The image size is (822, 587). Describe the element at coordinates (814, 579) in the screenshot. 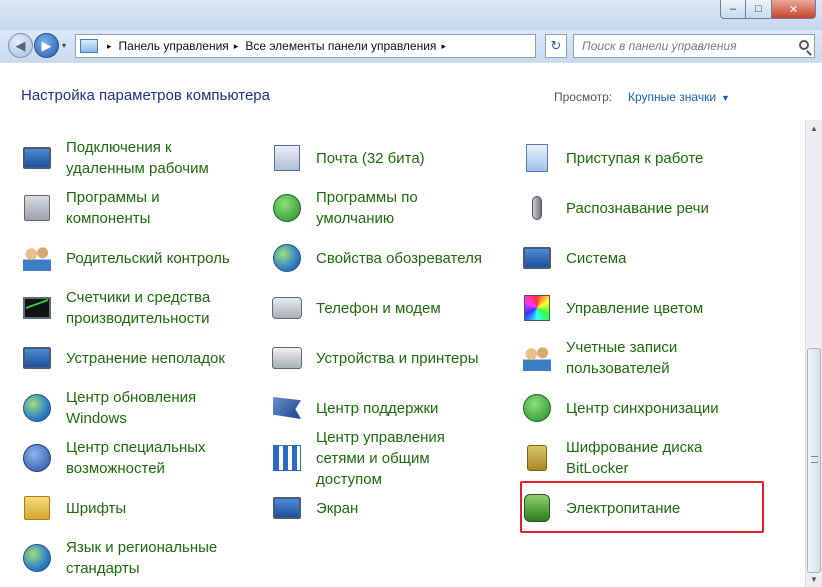

I see `scroll-down-icon: ▼` at that location.